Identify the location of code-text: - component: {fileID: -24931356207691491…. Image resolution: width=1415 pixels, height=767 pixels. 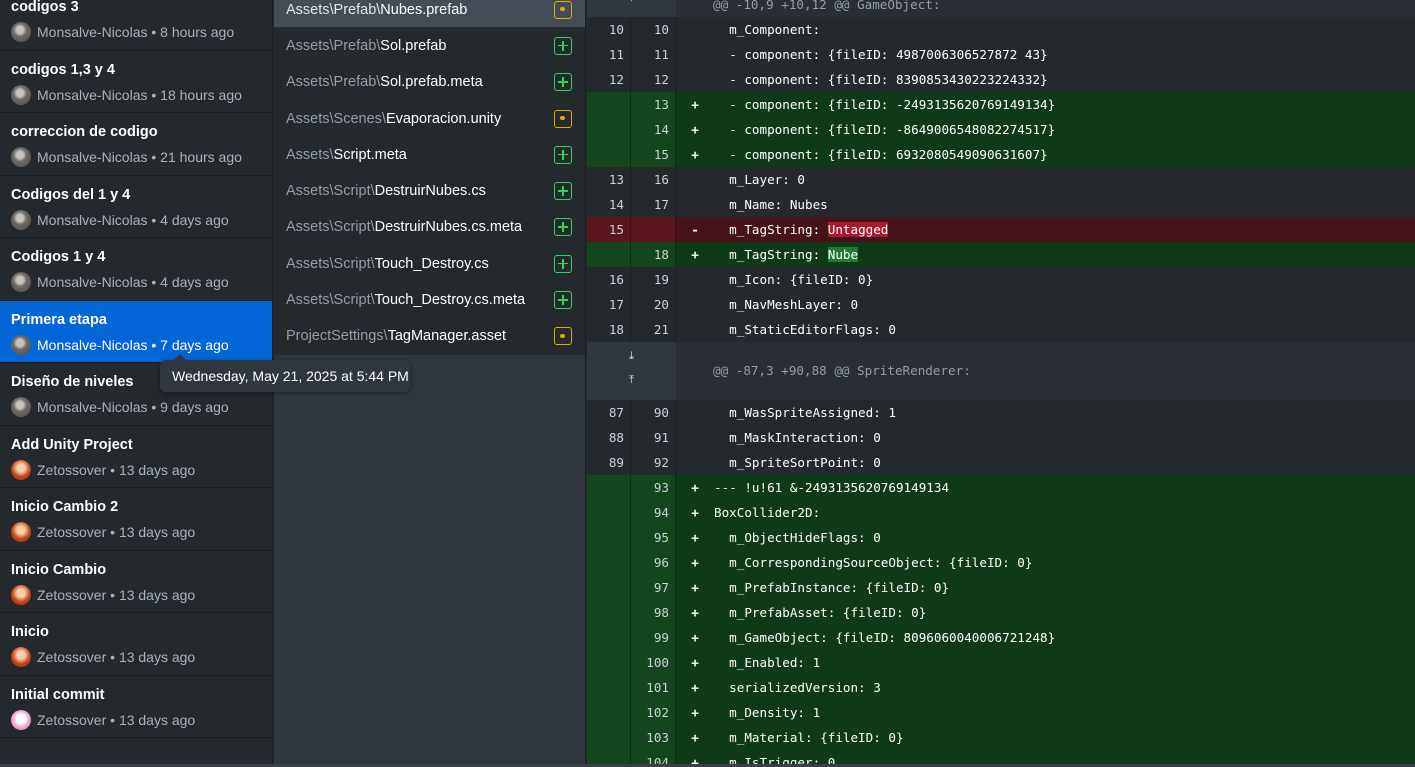
(1064, 104).